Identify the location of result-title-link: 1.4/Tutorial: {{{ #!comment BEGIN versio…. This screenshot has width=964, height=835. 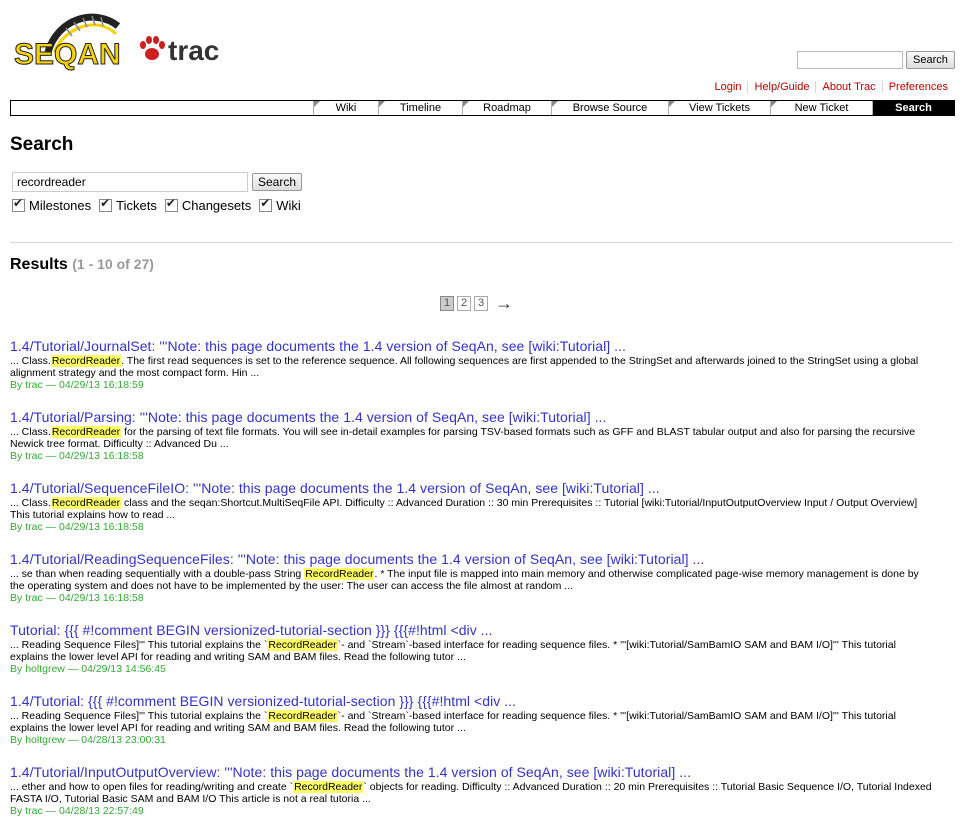
(475, 701).